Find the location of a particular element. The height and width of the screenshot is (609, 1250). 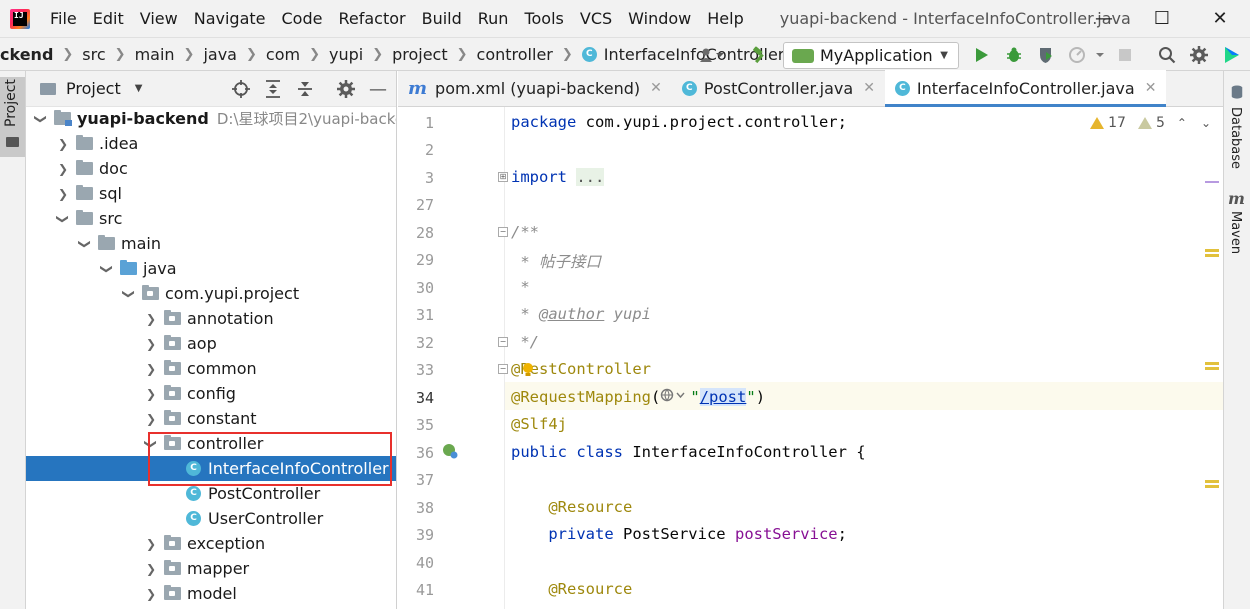

build-hammer-icon is located at coordinates (759, 55).